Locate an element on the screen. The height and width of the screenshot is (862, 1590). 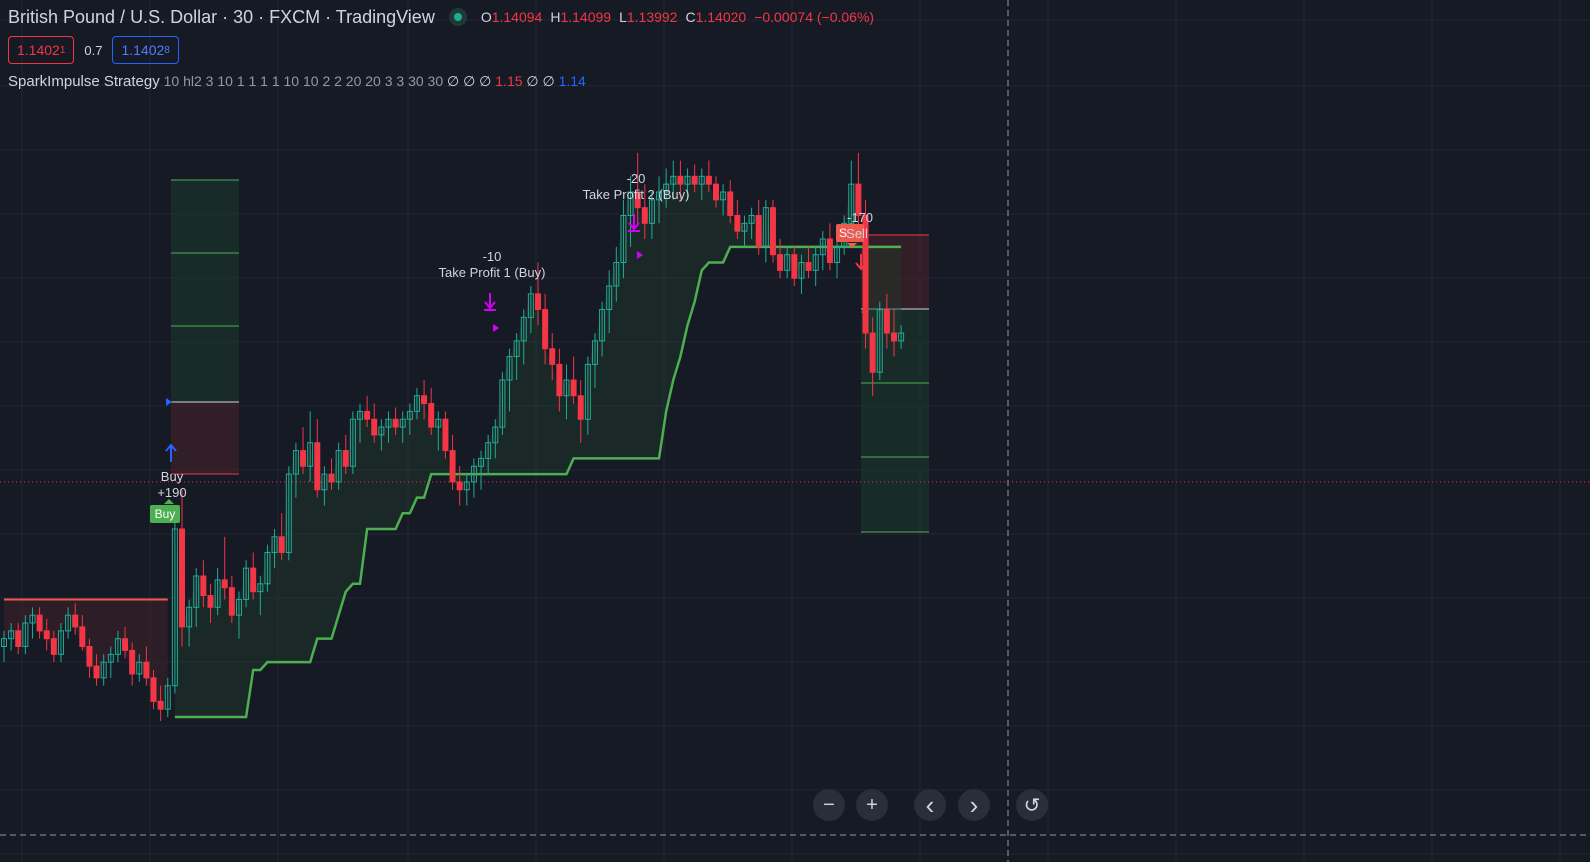
spread-value: 0.7 is located at coordinates (93, 50).